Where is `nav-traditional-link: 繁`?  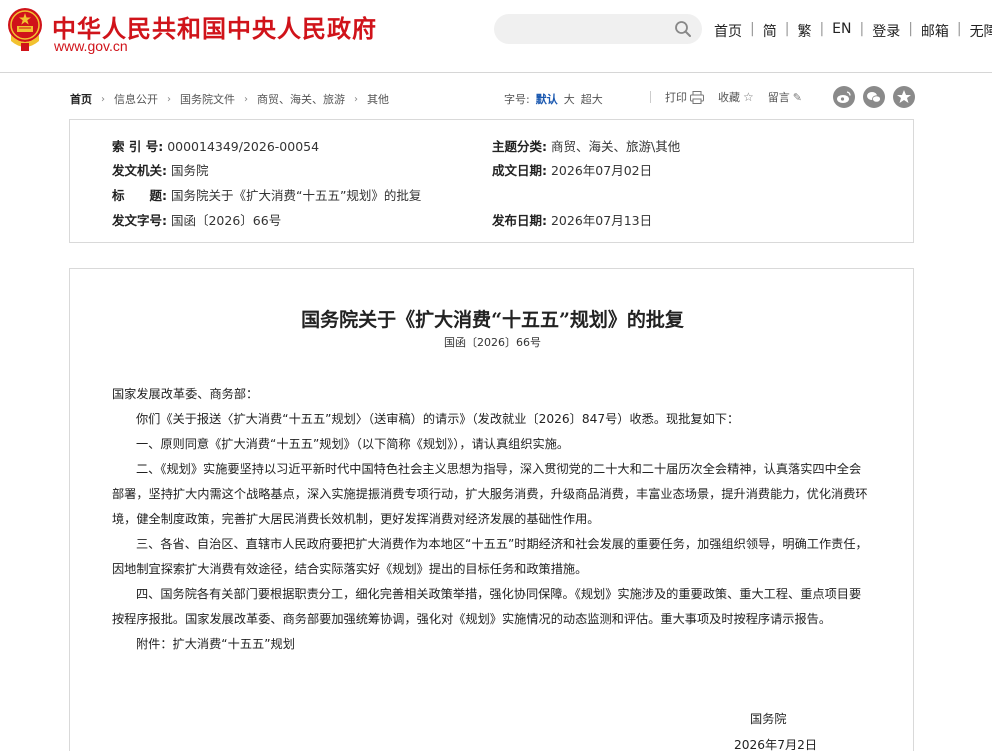 nav-traditional-link: 繁 is located at coordinates (804, 31).